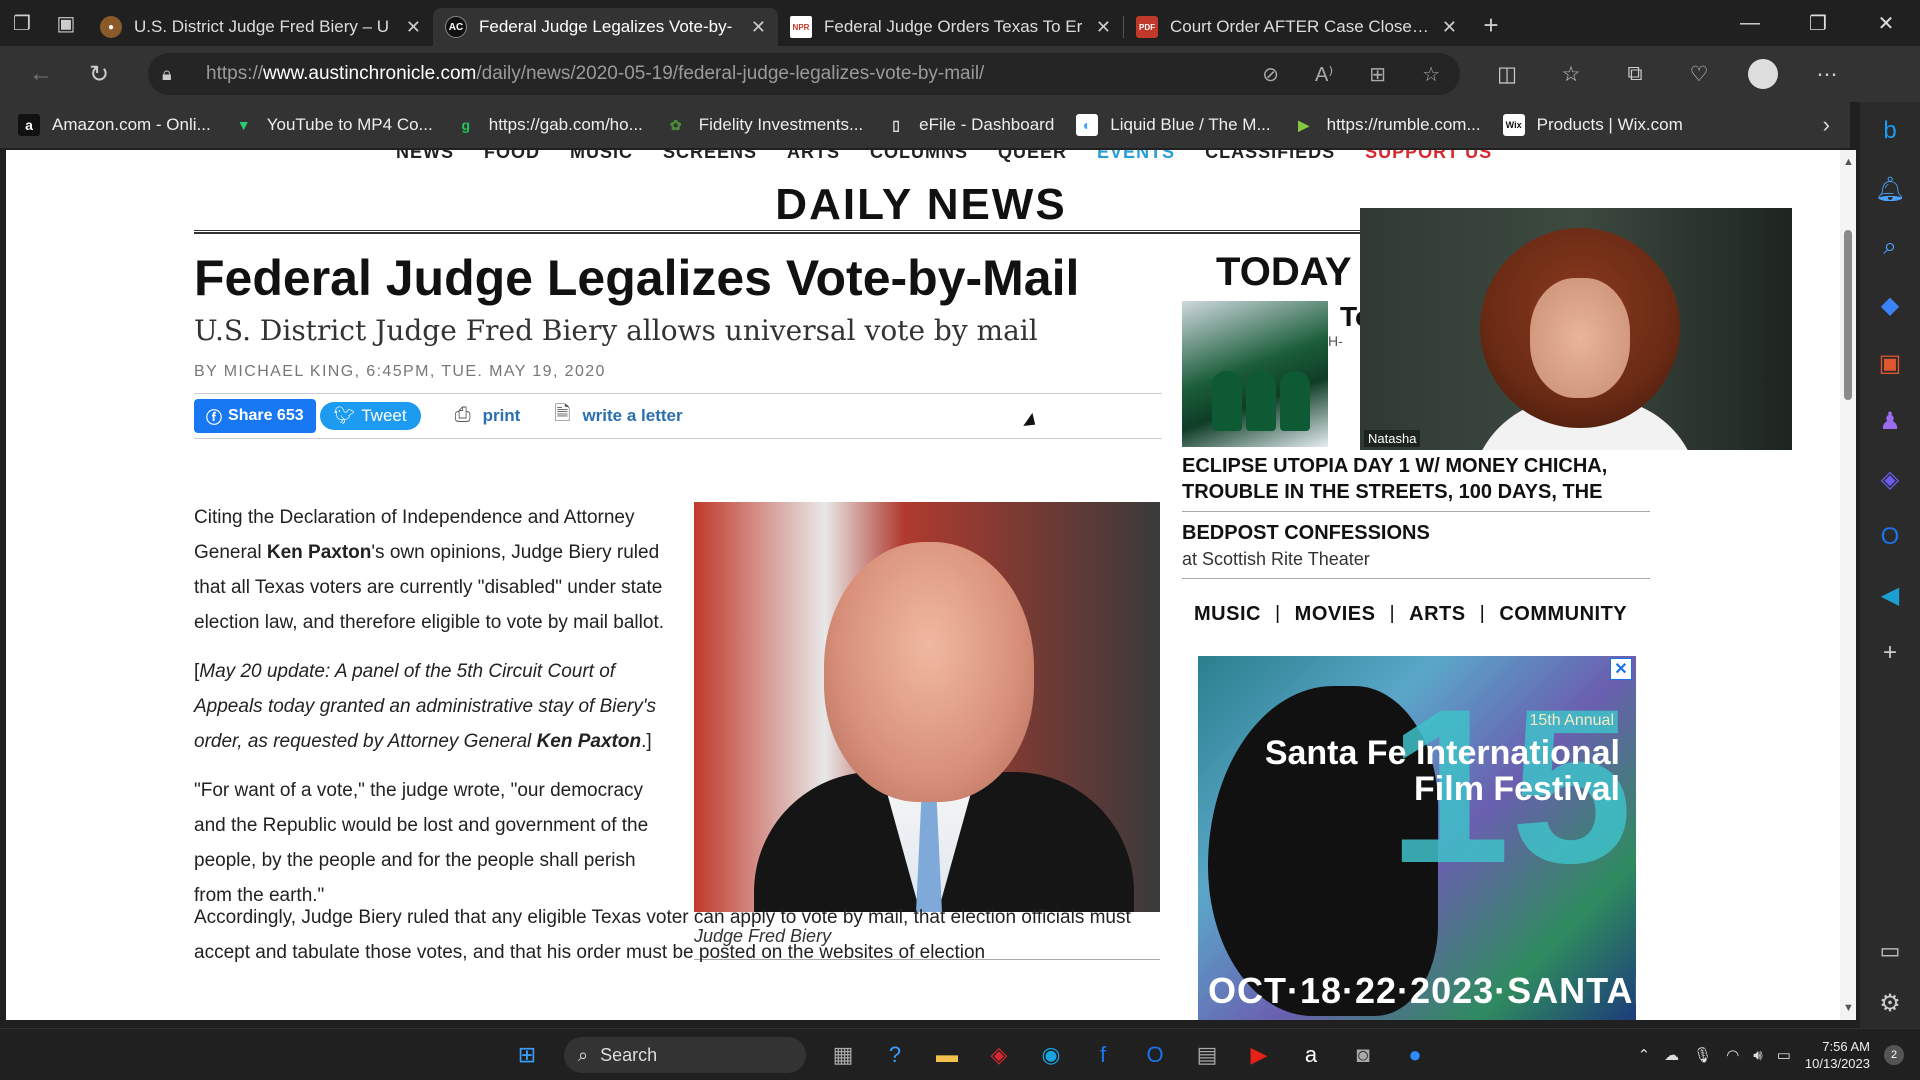 Image resolution: width=1920 pixels, height=1080 pixels. Describe the element at coordinates (1890, 479) in the screenshot. I see `microsoft-365-icon: ◈` at that location.